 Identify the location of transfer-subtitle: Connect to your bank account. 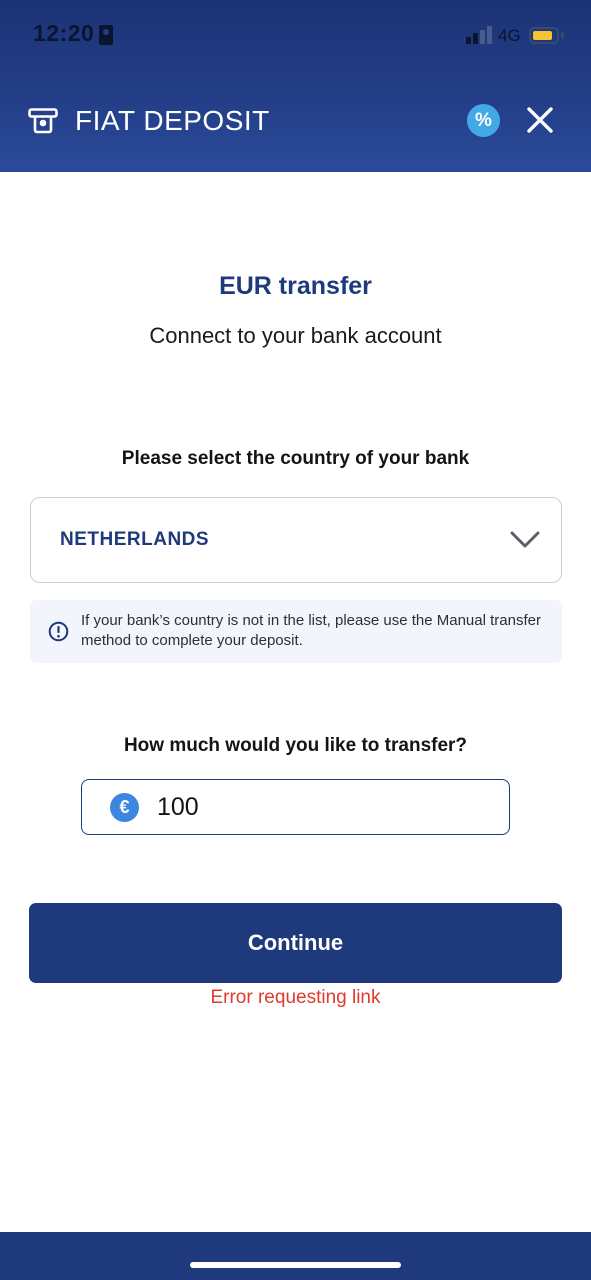
(295, 335).